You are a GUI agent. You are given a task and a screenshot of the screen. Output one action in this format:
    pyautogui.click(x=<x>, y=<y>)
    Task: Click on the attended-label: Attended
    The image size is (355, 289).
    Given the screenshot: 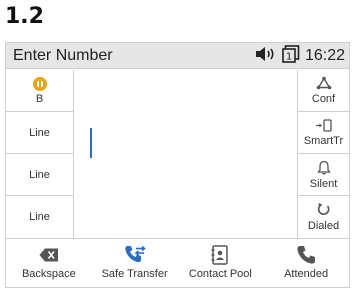 What is the action you would take?
    pyautogui.click(x=306, y=274)
    